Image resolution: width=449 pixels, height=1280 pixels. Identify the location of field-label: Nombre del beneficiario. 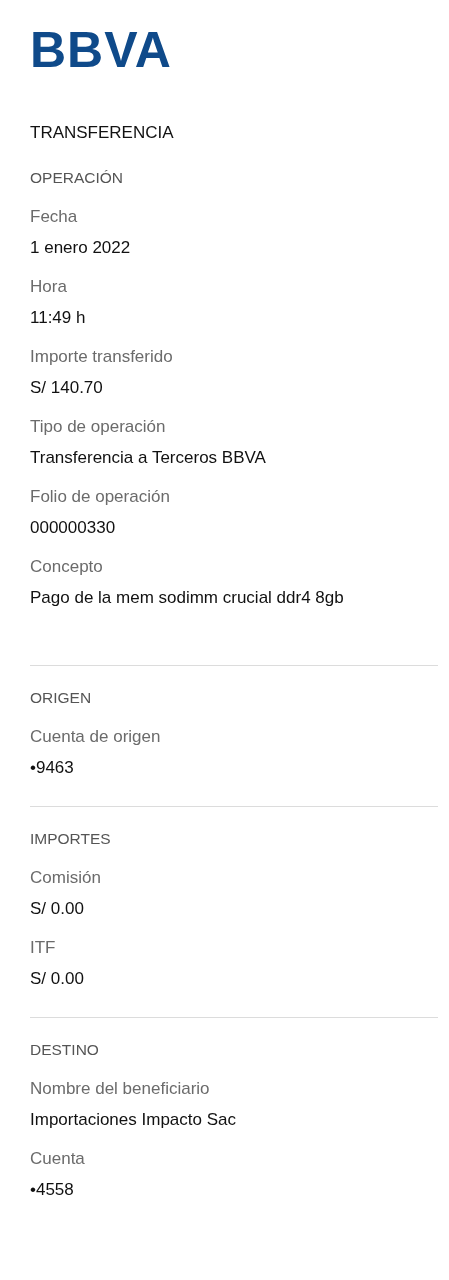
(120, 1089).